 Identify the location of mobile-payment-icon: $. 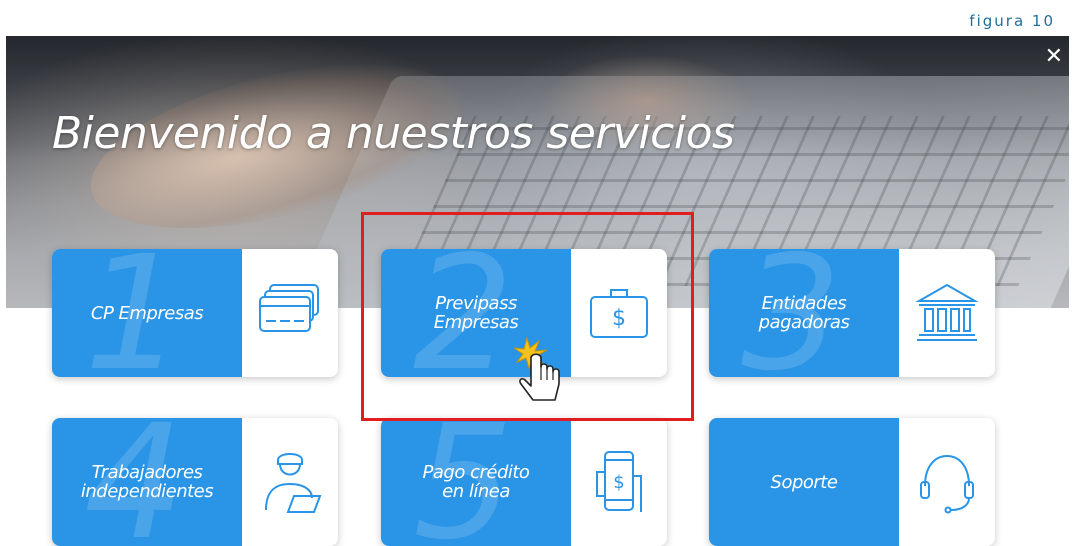
(619, 482).